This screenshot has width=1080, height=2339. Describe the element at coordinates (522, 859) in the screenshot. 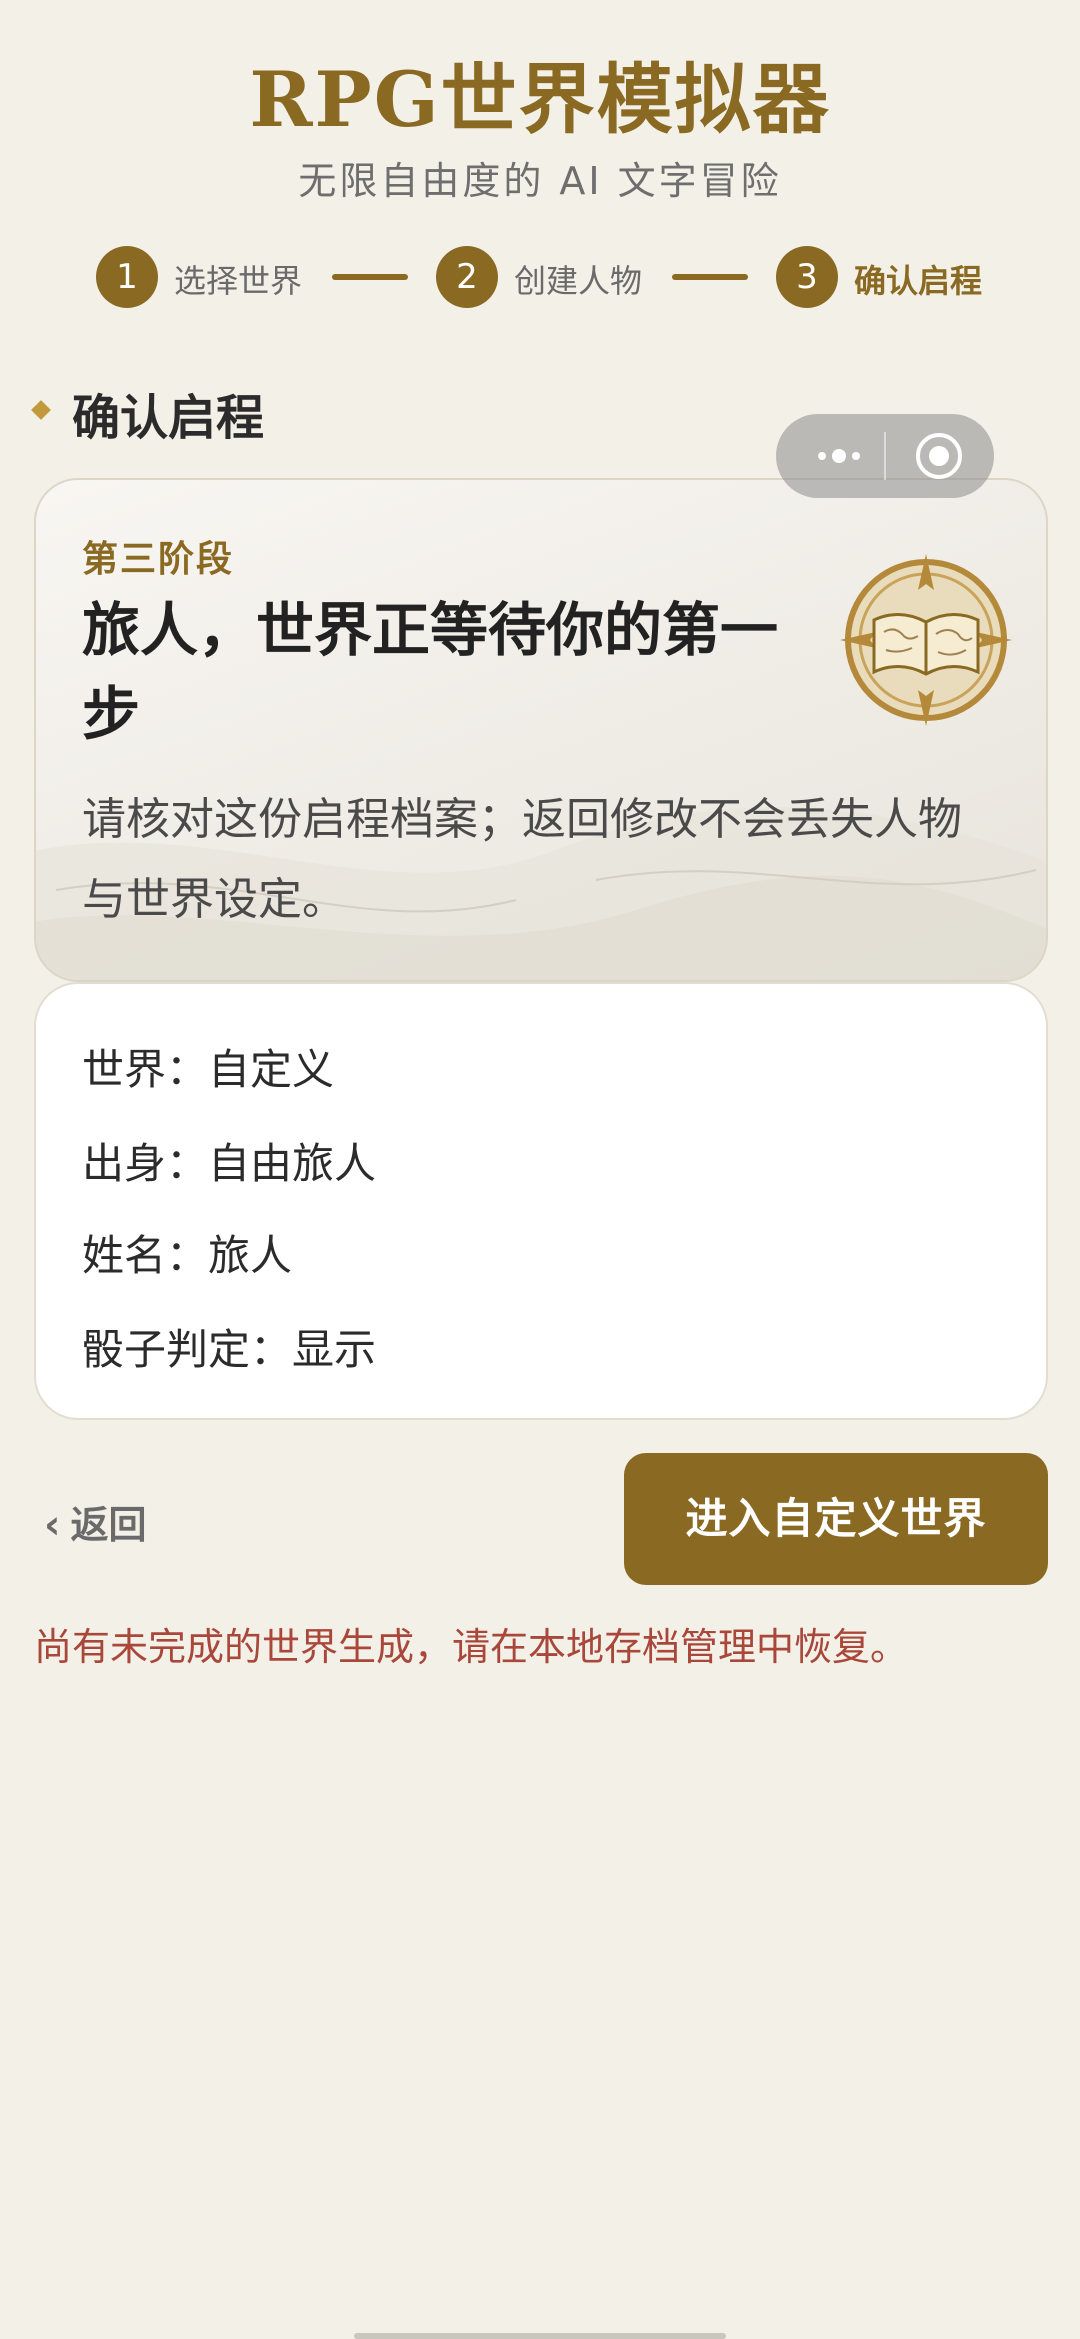

I see `hero-description: 请核对这份启程档案；返回修改不会丢失人物与世界设定。` at that location.